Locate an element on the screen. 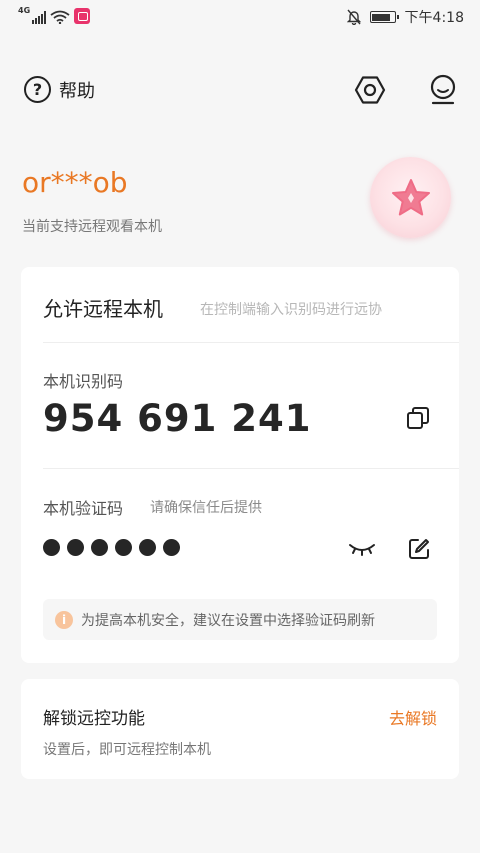  edit-icon is located at coordinates (419, 549).